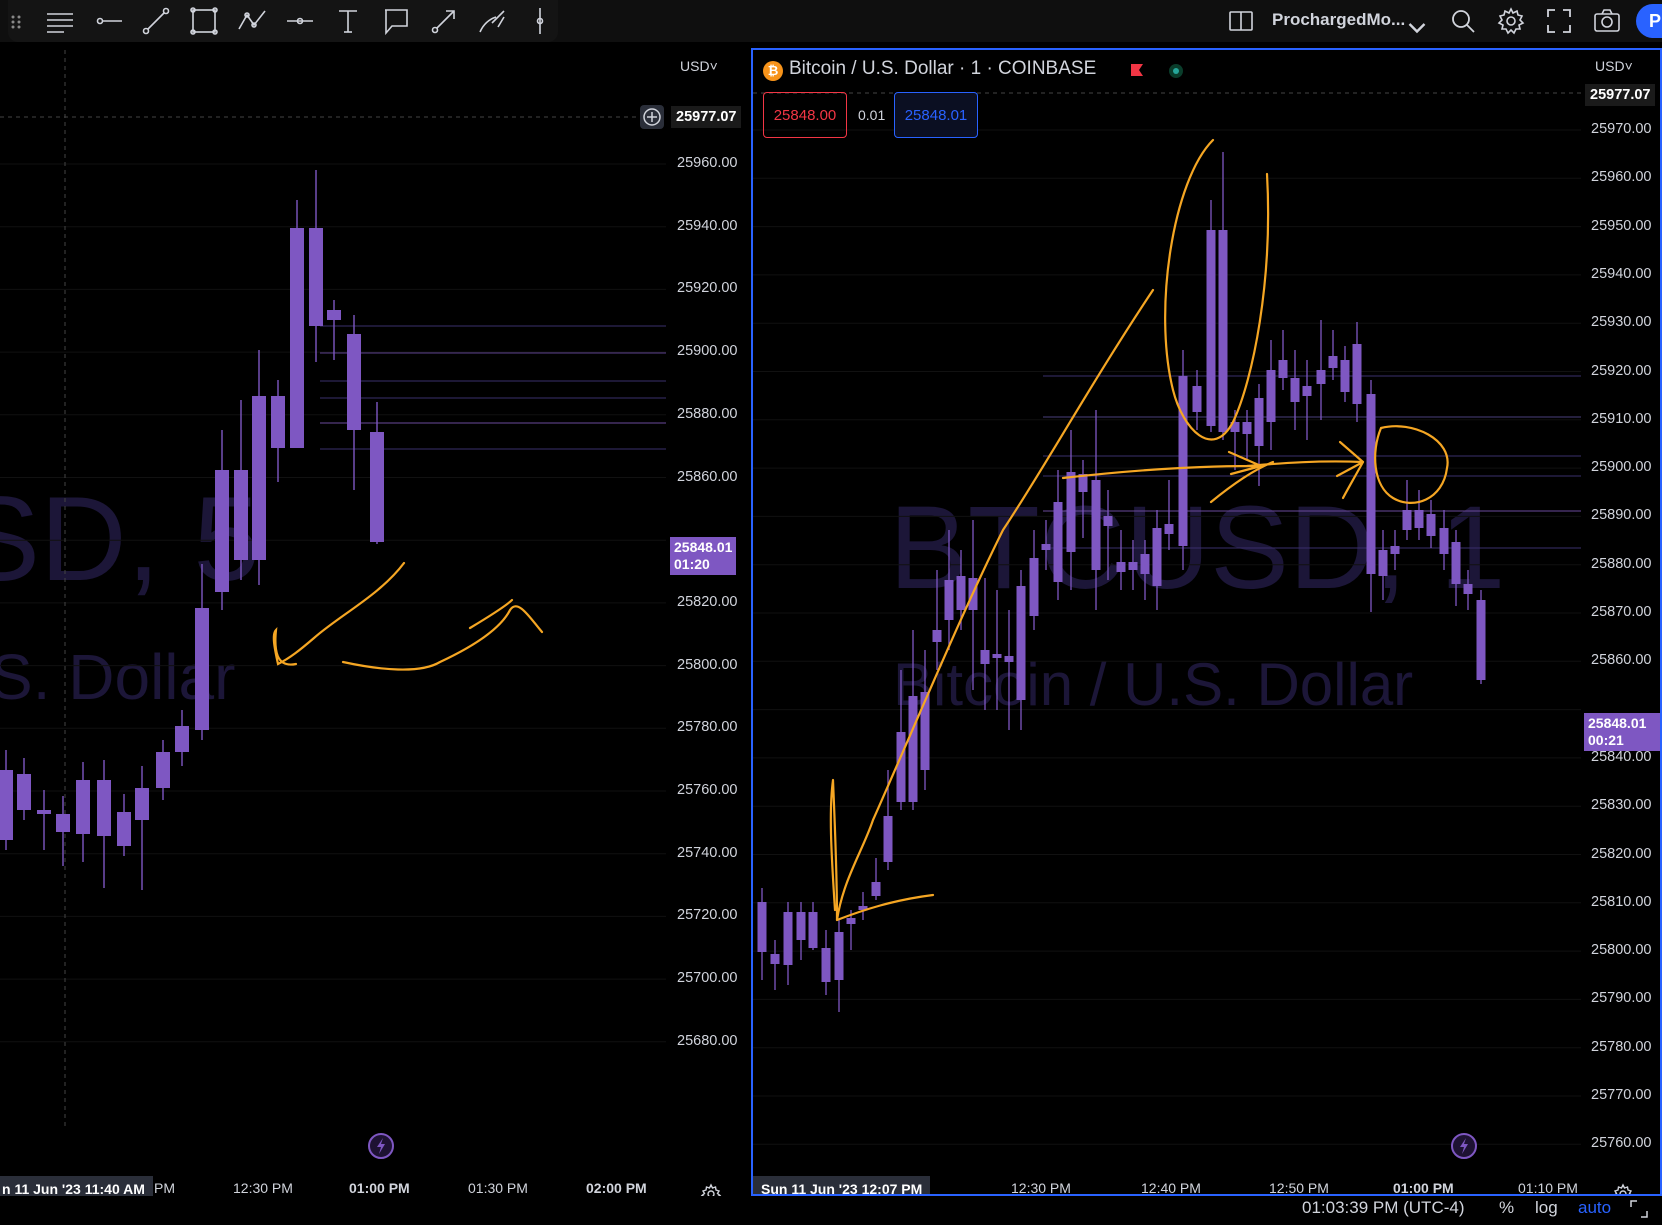 The width and height of the screenshot is (1662, 1225). Describe the element at coordinates (1511, 21) in the screenshot. I see `gear-icon` at that location.